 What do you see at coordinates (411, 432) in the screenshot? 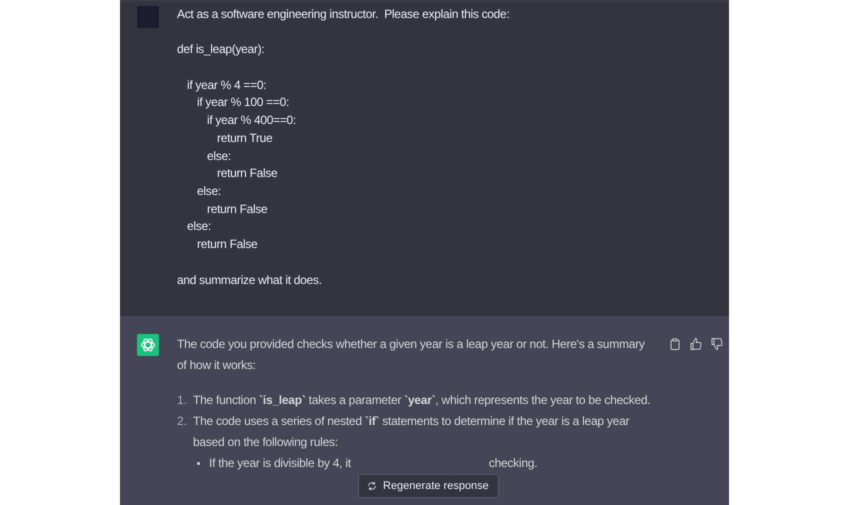
I see `answer-text: The code uses a series of nested `if` statements to determine if the year is a leap year based on the following rules:` at bounding box center [411, 432].